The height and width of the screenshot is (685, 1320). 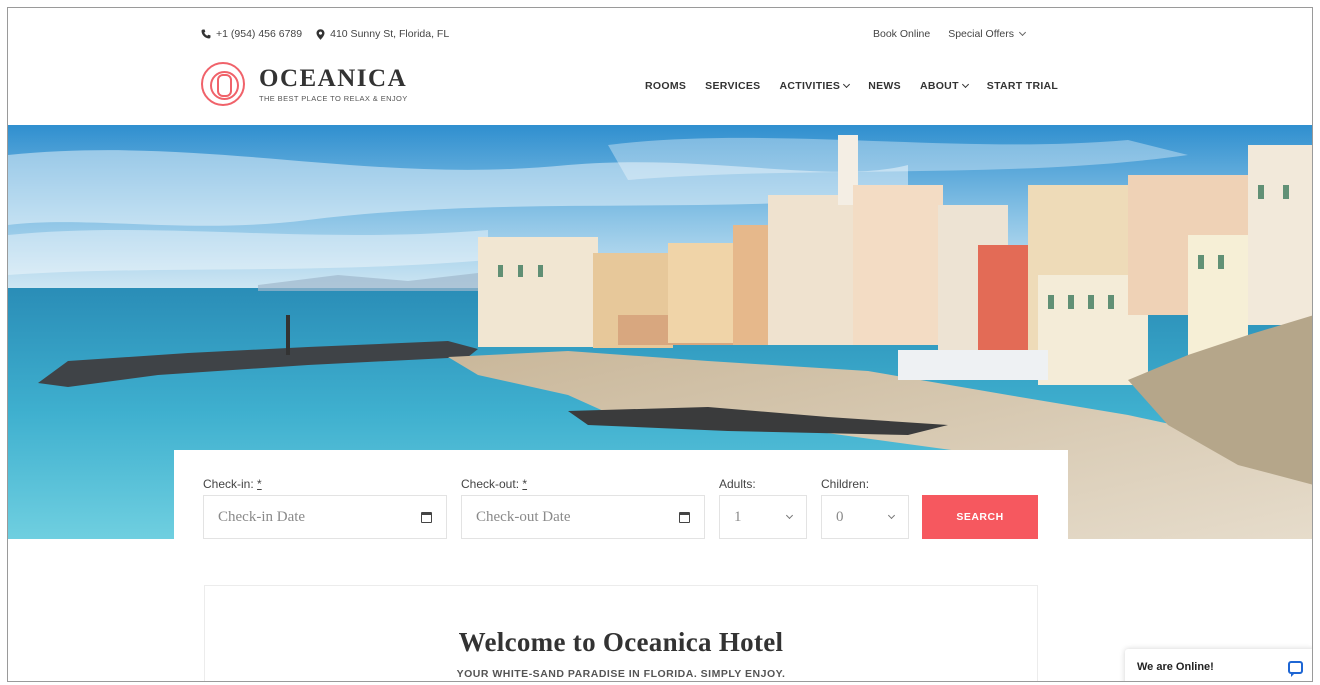 I want to click on checkout-label: Check-out: *, so click(x=494, y=484).